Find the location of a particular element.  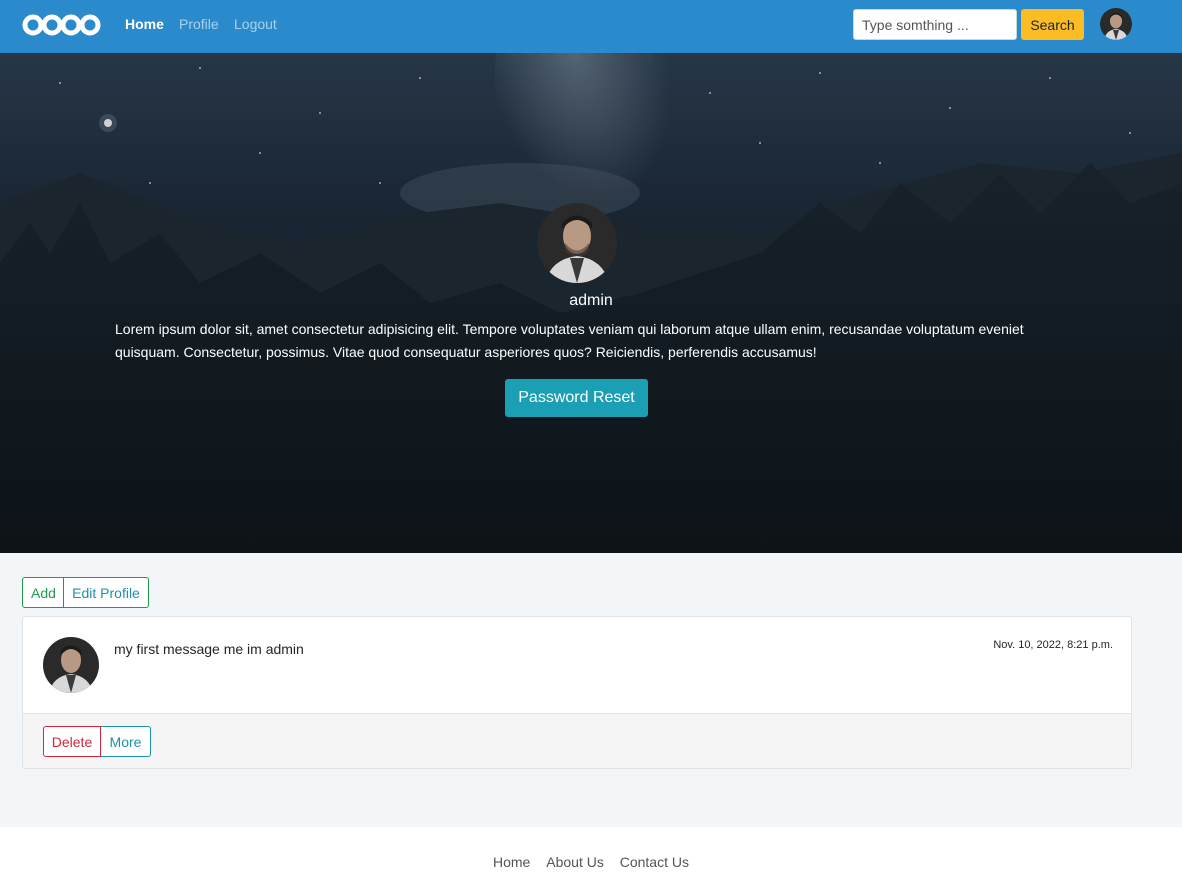

footer-link-contact: Contact Us is located at coordinates (654, 862).